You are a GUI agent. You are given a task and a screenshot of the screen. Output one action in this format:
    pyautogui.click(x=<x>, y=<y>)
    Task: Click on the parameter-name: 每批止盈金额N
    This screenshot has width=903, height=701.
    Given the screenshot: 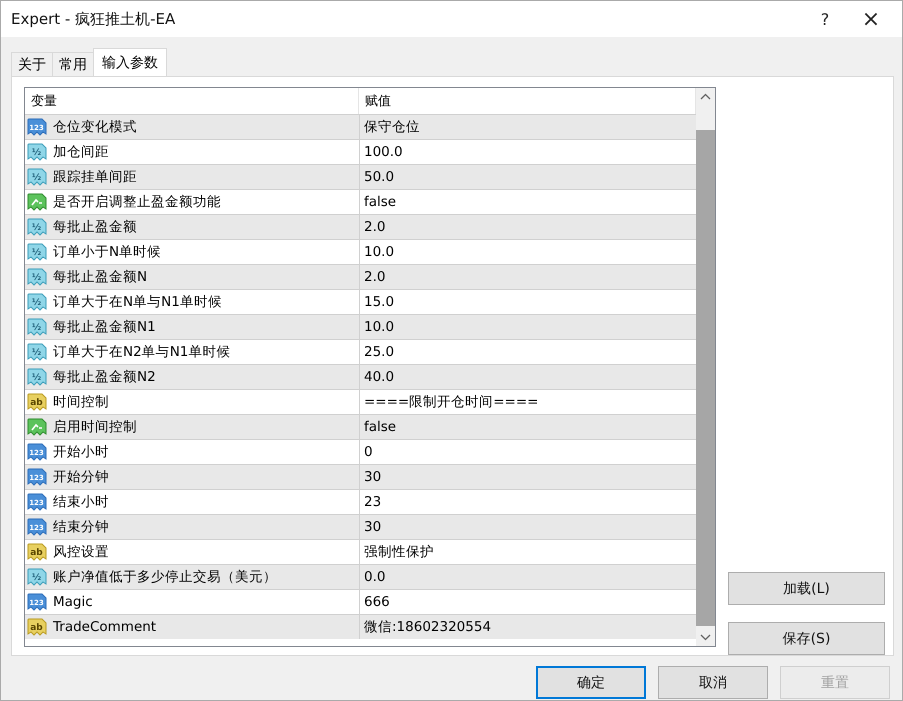 What is the action you would take?
    pyautogui.click(x=100, y=277)
    